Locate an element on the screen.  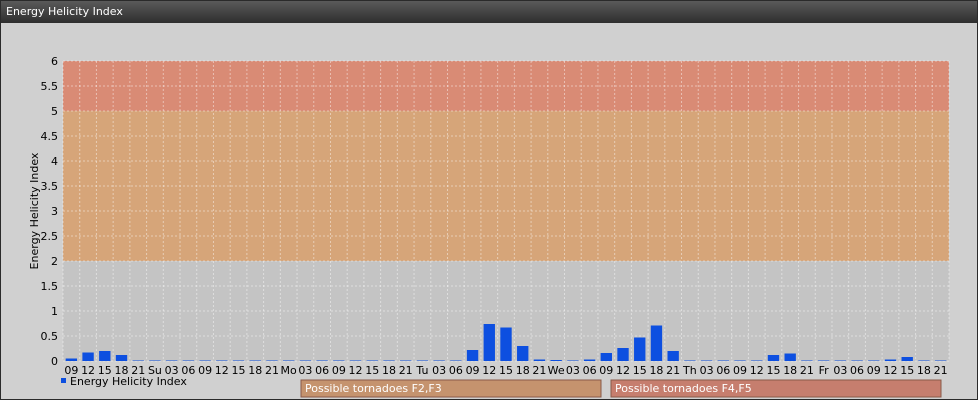
x-tick-label: Tu is located at coordinates (421, 370).